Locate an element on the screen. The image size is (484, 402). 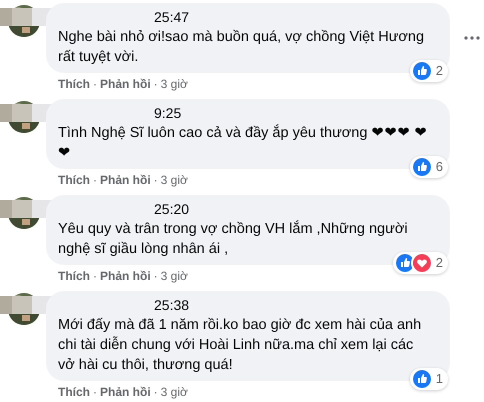
reaction-badge: 6 is located at coordinates (429, 167).